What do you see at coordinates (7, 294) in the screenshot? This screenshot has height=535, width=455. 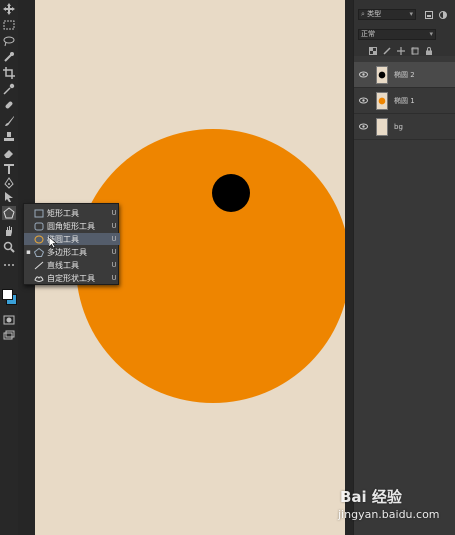 I see `foreground-color-swatch` at bounding box center [7, 294].